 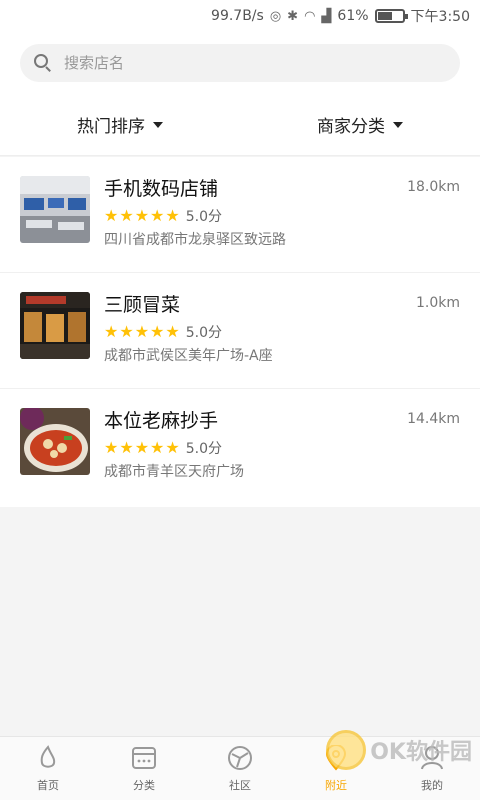 I want to click on shop-distance: 18.0km, so click(x=433, y=187).